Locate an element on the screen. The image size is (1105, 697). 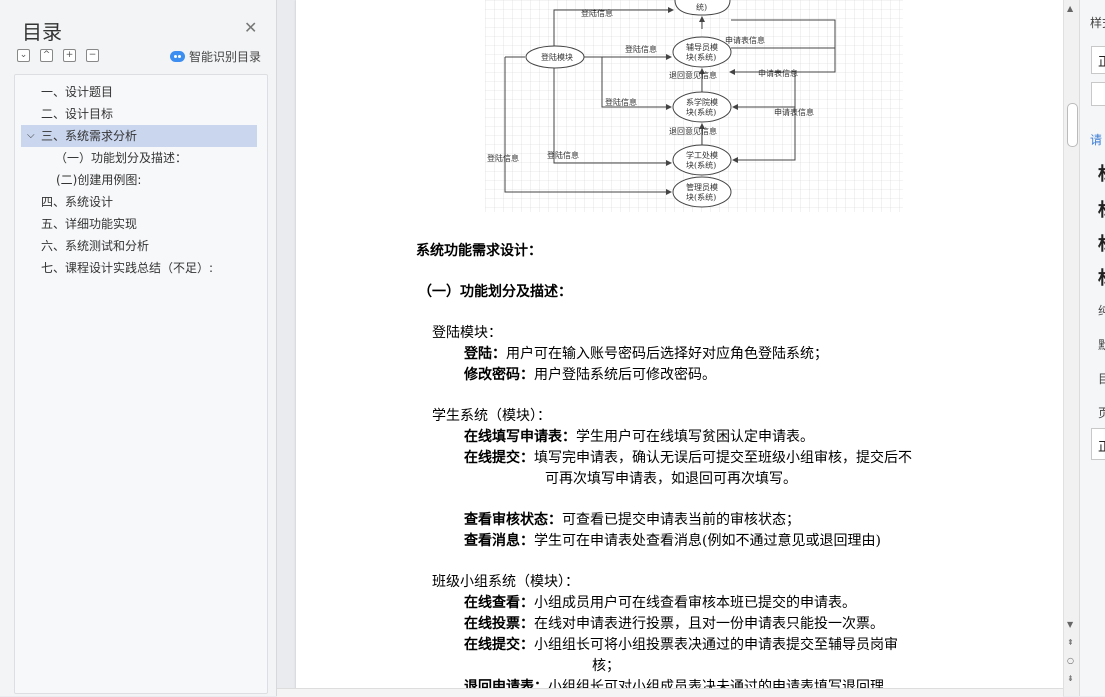
diagram-admin-line2: 块(系统) is located at coordinates (701, 197).